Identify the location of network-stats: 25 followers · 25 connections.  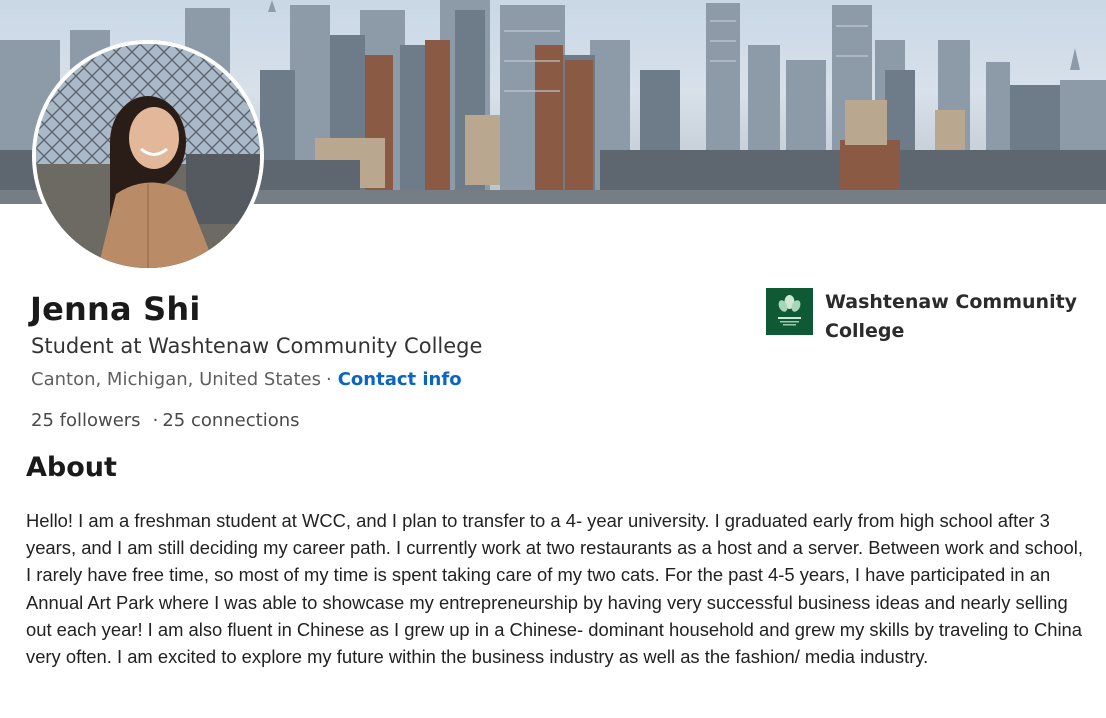
(165, 420).